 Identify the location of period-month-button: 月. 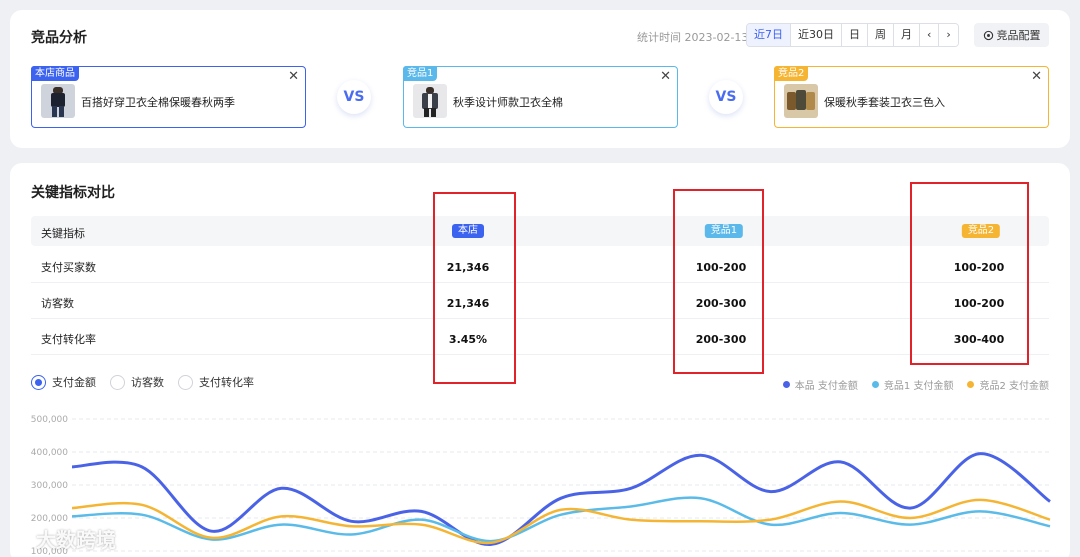
(907, 35).